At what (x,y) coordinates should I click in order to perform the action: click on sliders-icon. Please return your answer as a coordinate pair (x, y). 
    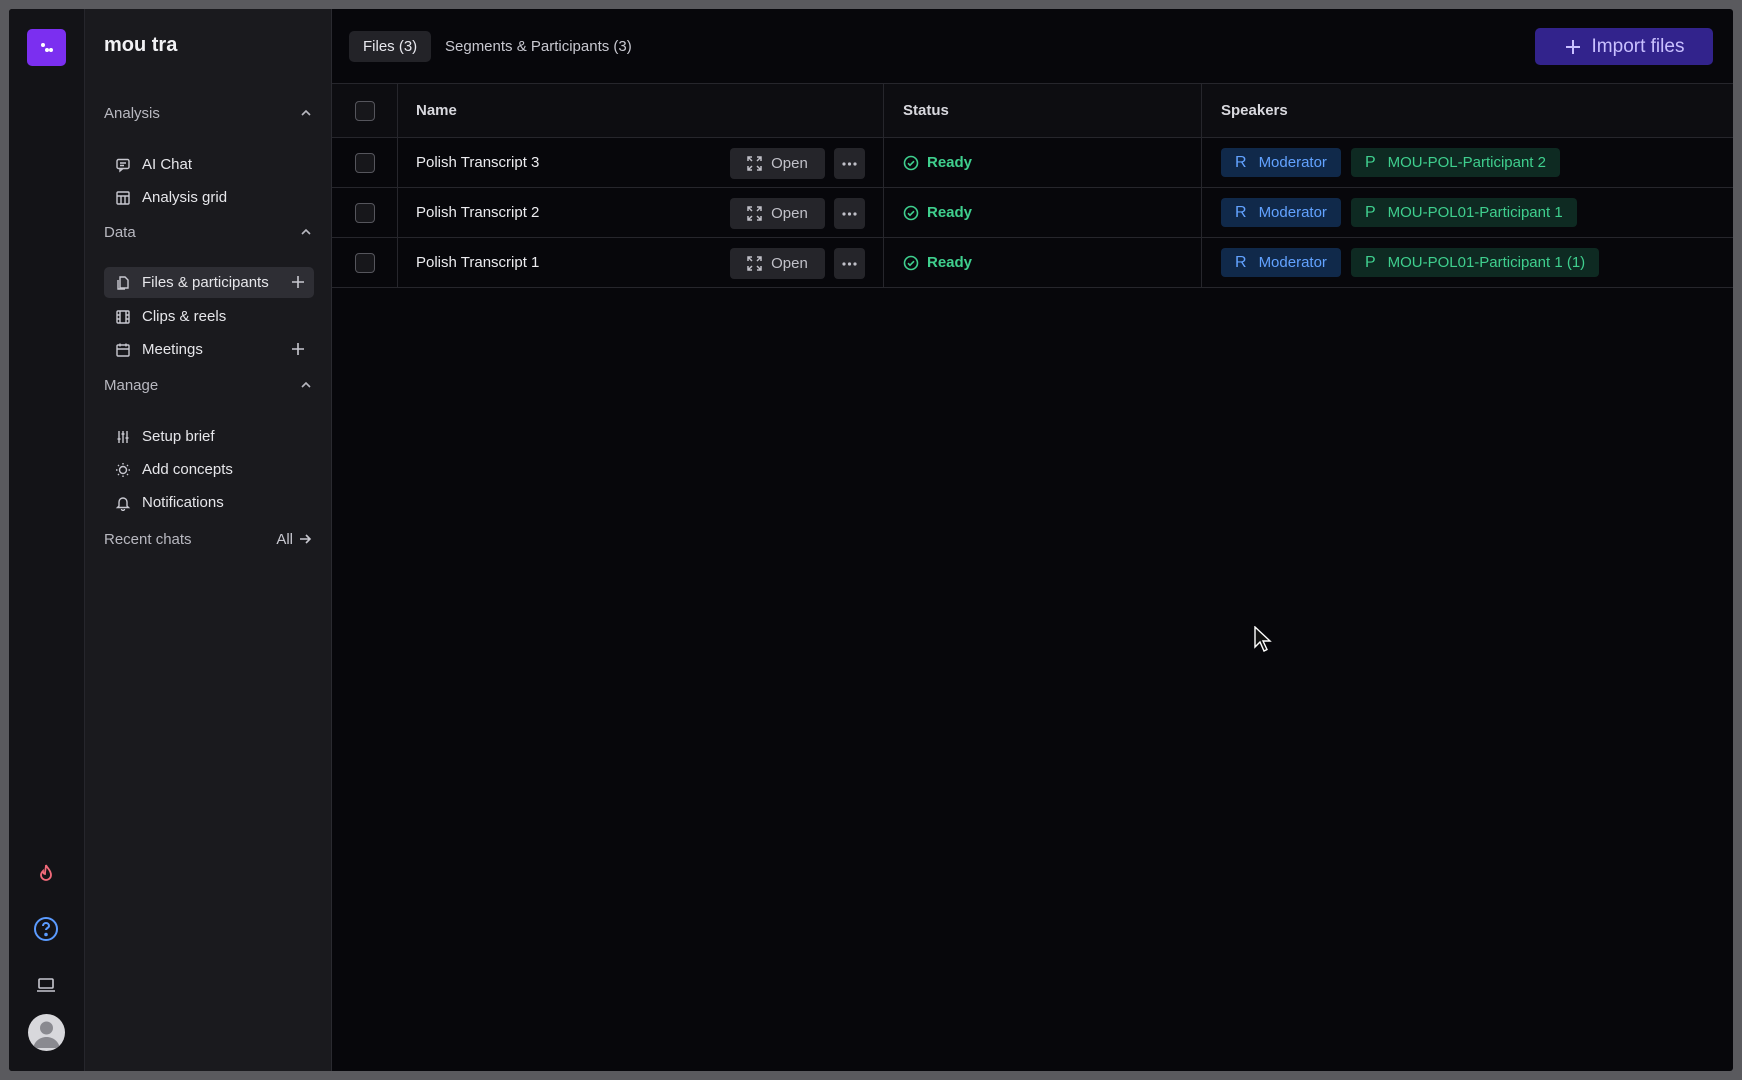
    Looking at the image, I should click on (123, 437).